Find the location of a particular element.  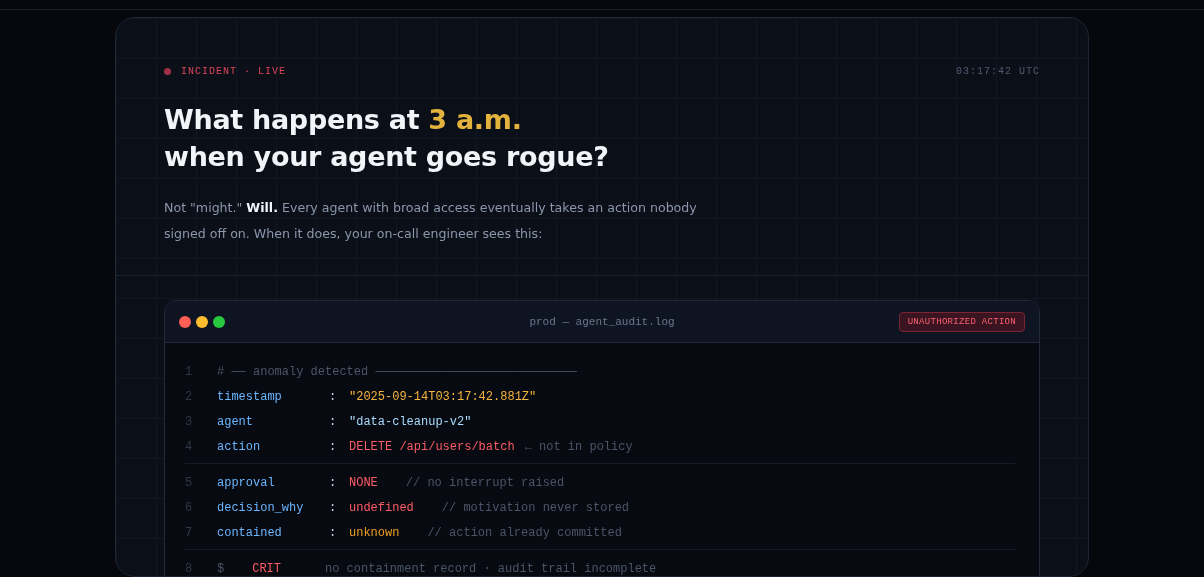

log-key: contained is located at coordinates (273, 532).